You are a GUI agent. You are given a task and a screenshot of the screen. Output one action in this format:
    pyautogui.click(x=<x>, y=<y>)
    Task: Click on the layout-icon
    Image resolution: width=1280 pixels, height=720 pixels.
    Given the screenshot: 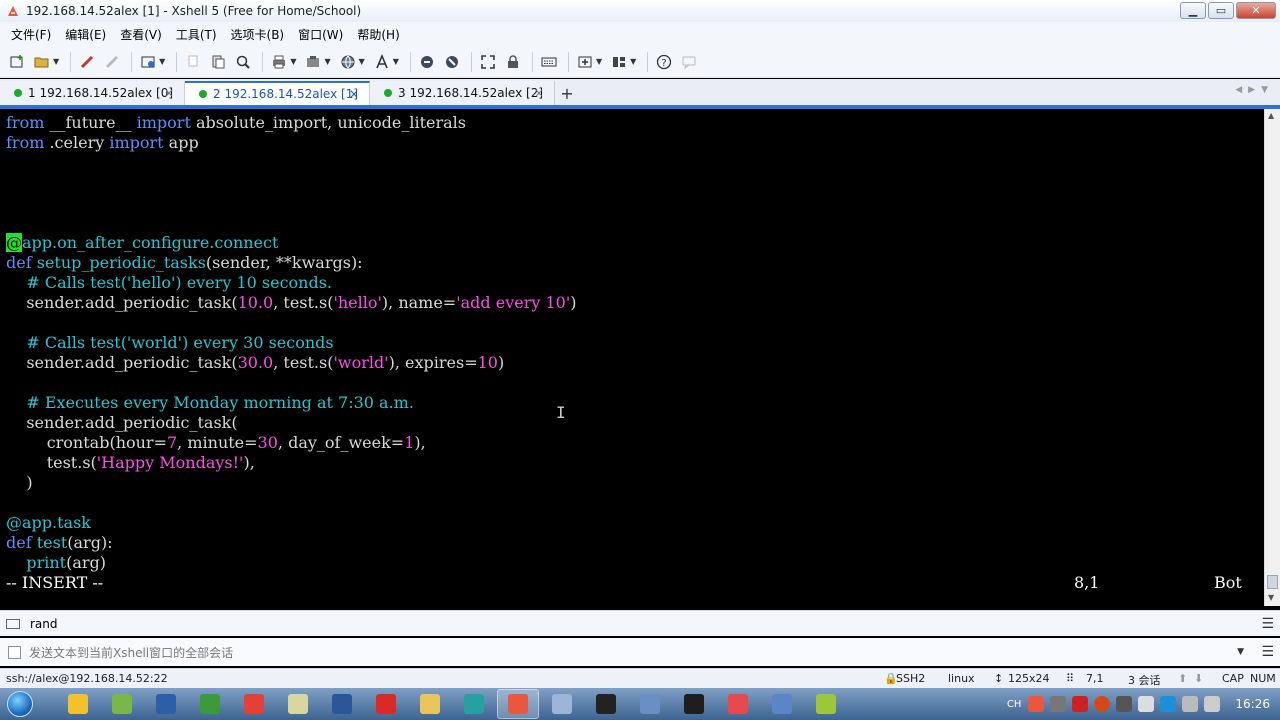 What is the action you would take?
    pyautogui.click(x=619, y=62)
    